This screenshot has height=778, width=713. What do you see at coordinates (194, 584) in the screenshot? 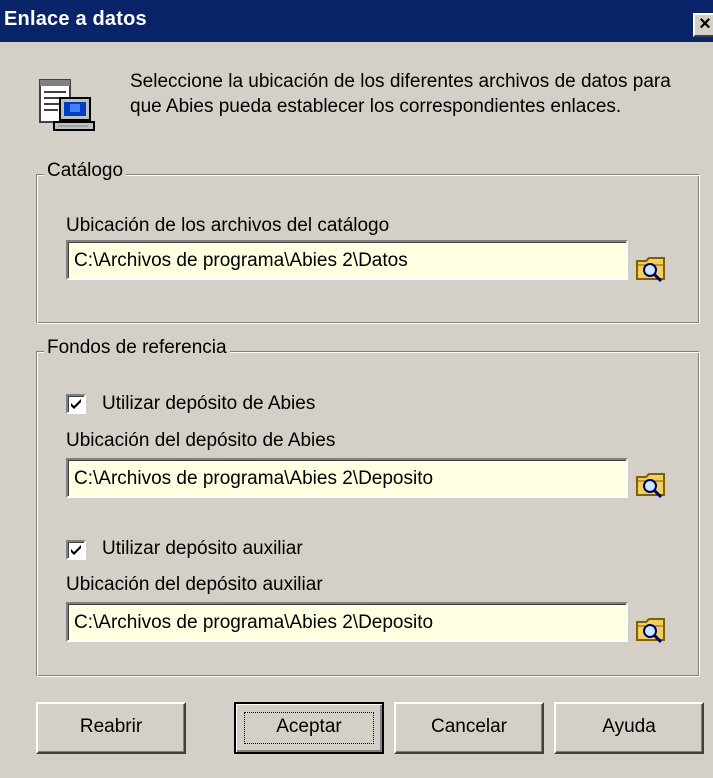
I see `aux-deposit-location-label: Ubicación del depósito auxiliar` at bounding box center [194, 584].